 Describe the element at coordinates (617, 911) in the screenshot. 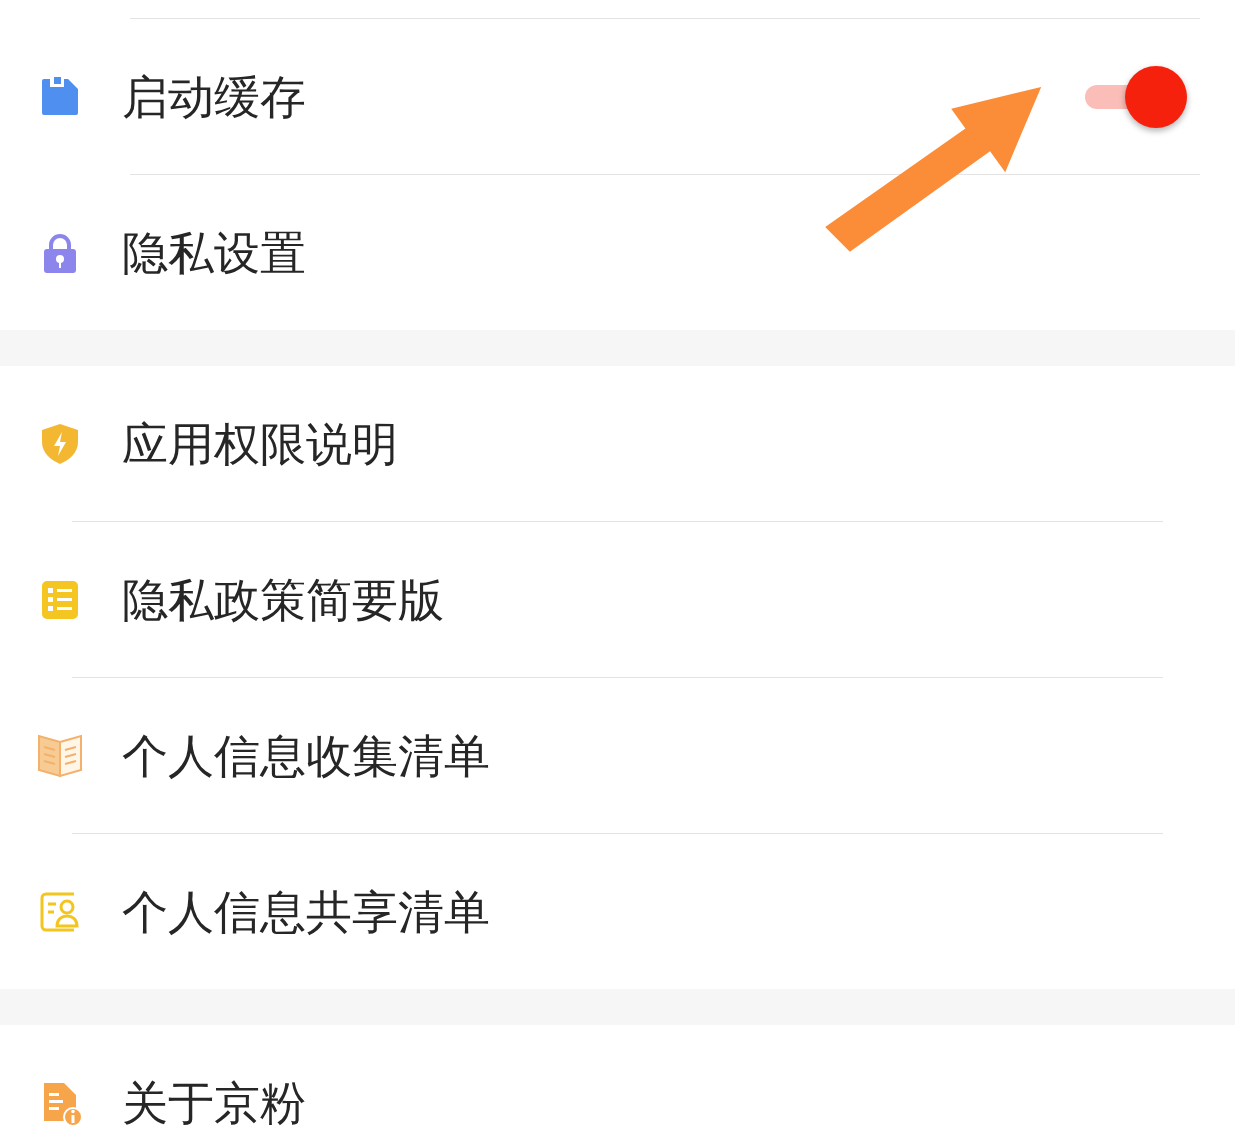

I see `settings-row: 个人信息共享清单` at that location.